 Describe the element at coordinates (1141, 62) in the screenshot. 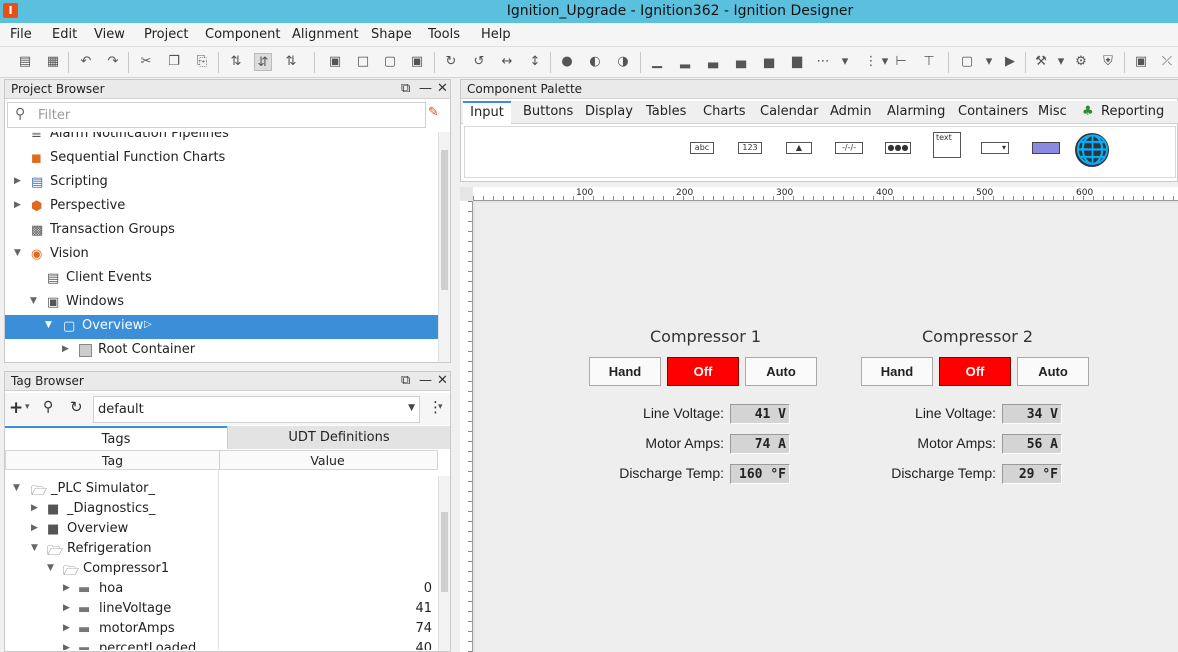

I see `zoom-fit-icon: ▣` at that location.